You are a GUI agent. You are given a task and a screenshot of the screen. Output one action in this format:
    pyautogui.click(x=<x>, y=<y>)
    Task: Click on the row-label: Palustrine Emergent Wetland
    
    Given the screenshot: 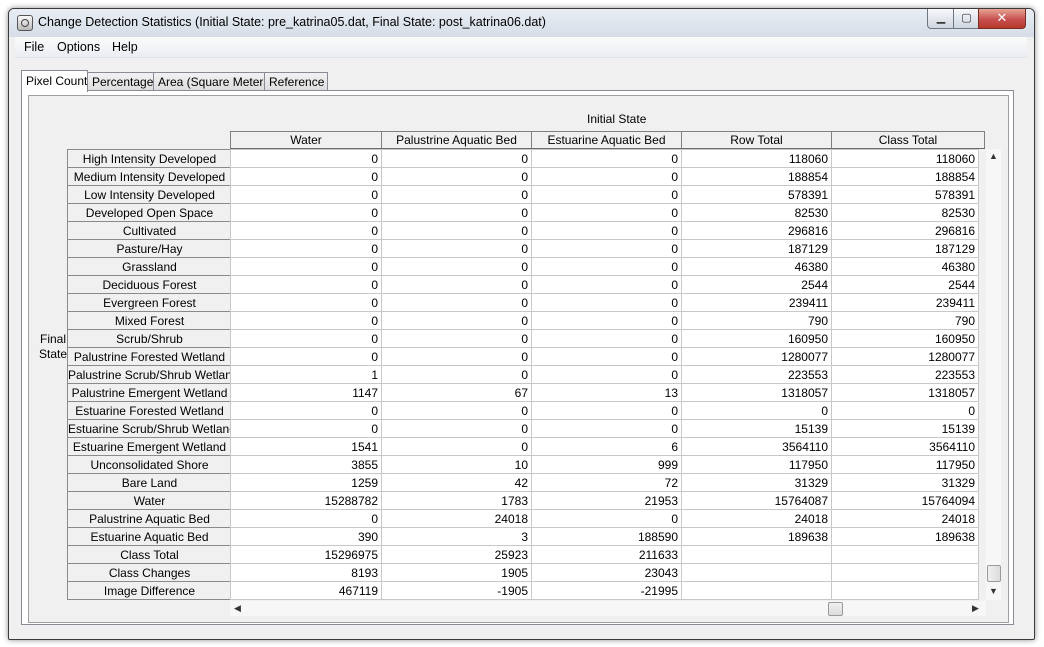 What is the action you would take?
    pyautogui.click(x=149, y=392)
    